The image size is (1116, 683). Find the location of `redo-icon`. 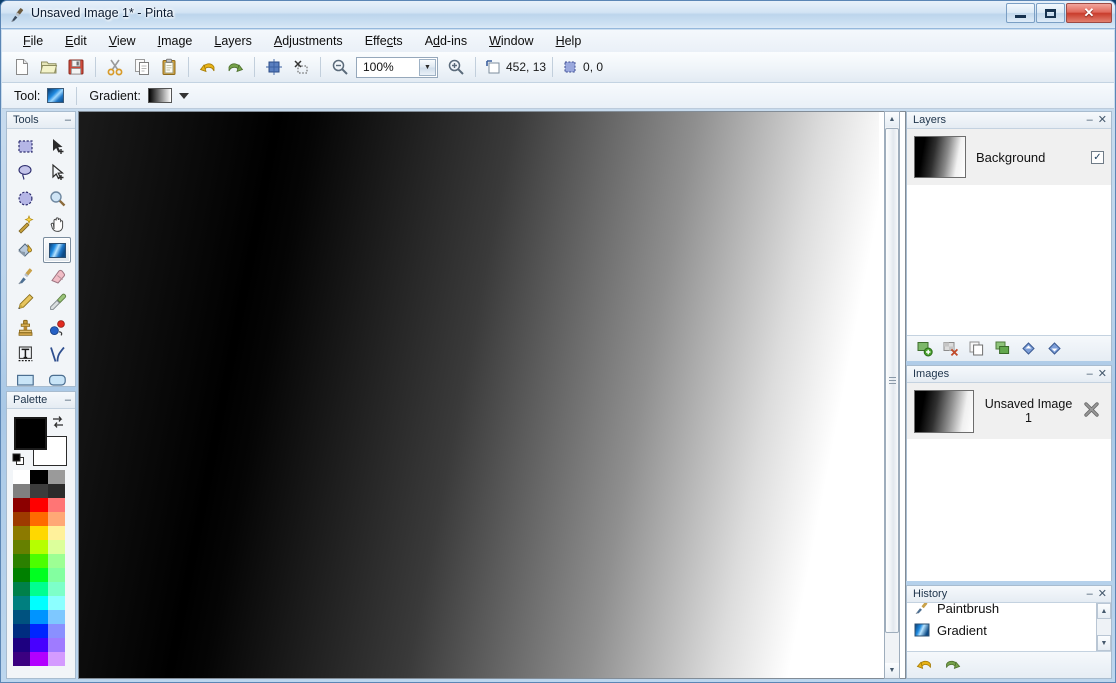

redo-icon is located at coordinates (235, 67).